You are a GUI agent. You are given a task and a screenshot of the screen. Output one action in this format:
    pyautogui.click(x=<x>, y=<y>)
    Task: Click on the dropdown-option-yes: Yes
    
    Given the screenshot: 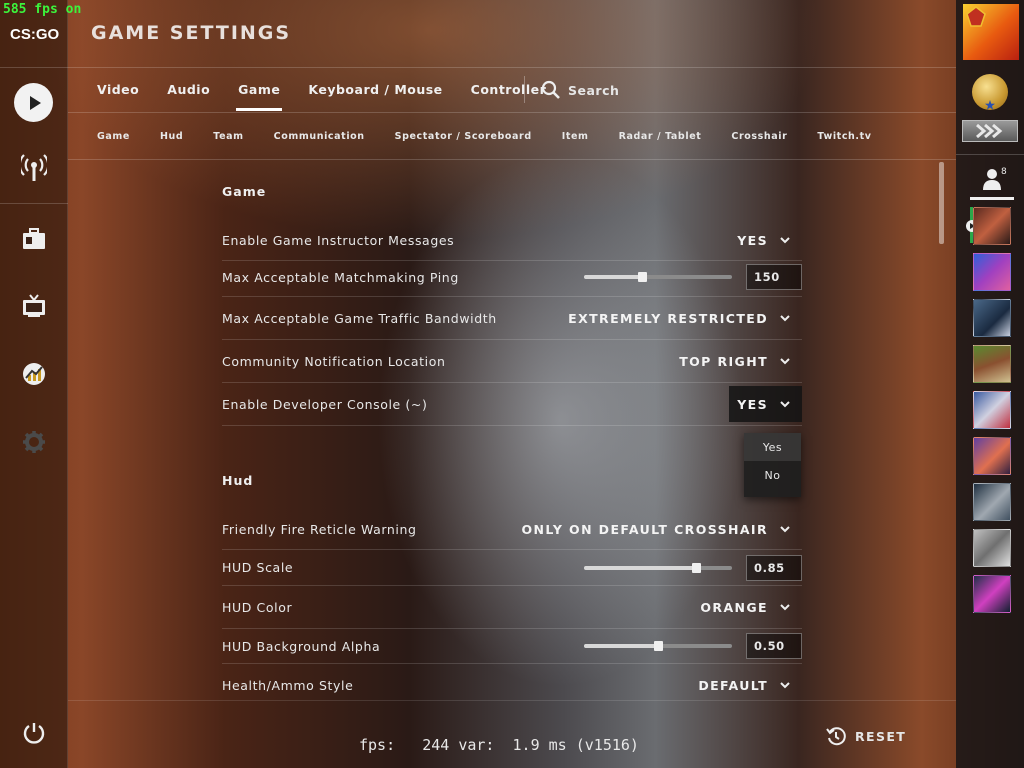 What is the action you would take?
    pyautogui.click(x=772, y=447)
    